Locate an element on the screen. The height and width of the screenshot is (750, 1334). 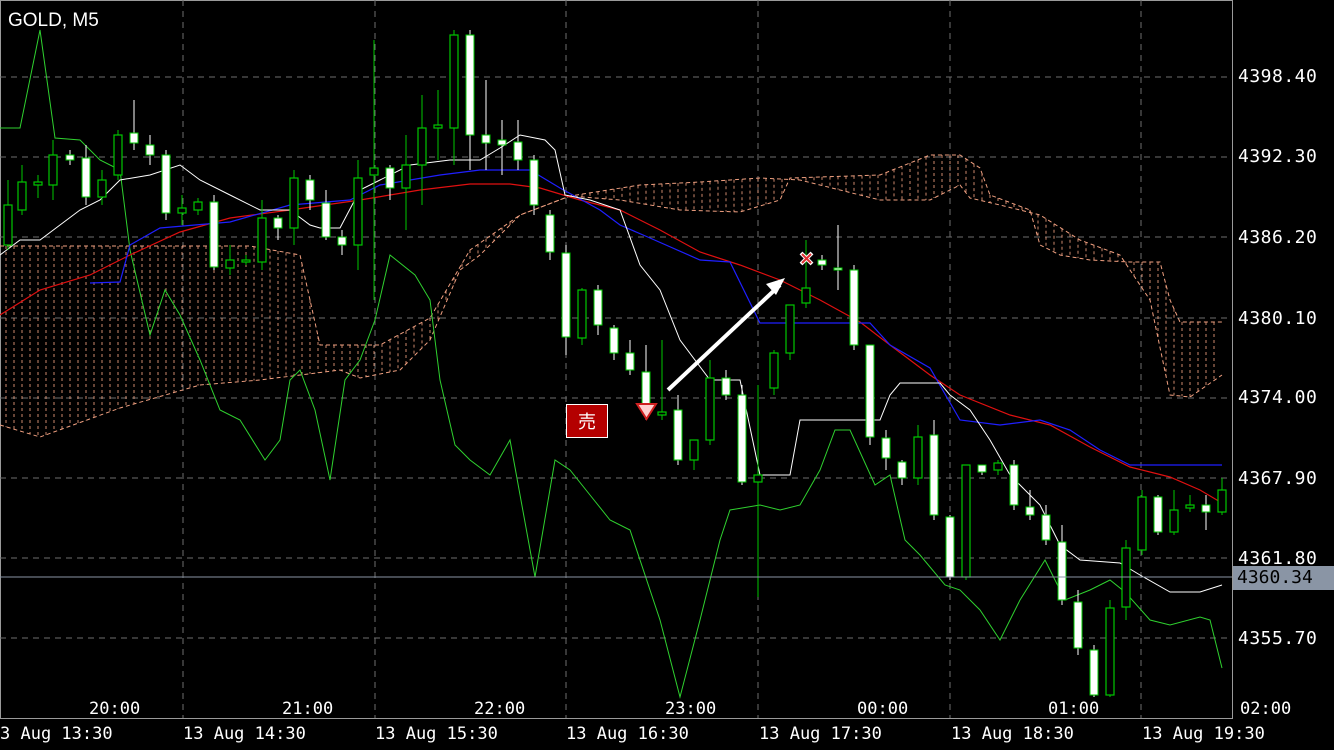
time-tick-date: 13 Aug 14:30 is located at coordinates (244, 734).